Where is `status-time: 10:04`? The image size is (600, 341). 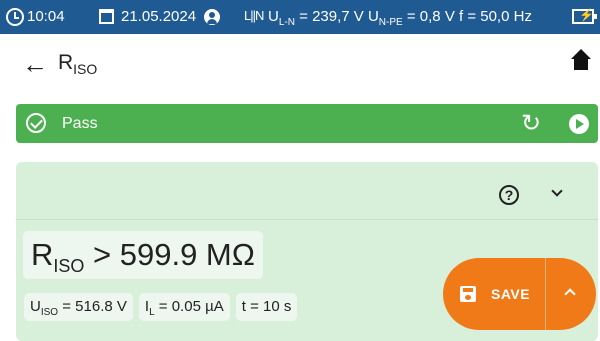 status-time: 10:04 is located at coordinates (46, 16).